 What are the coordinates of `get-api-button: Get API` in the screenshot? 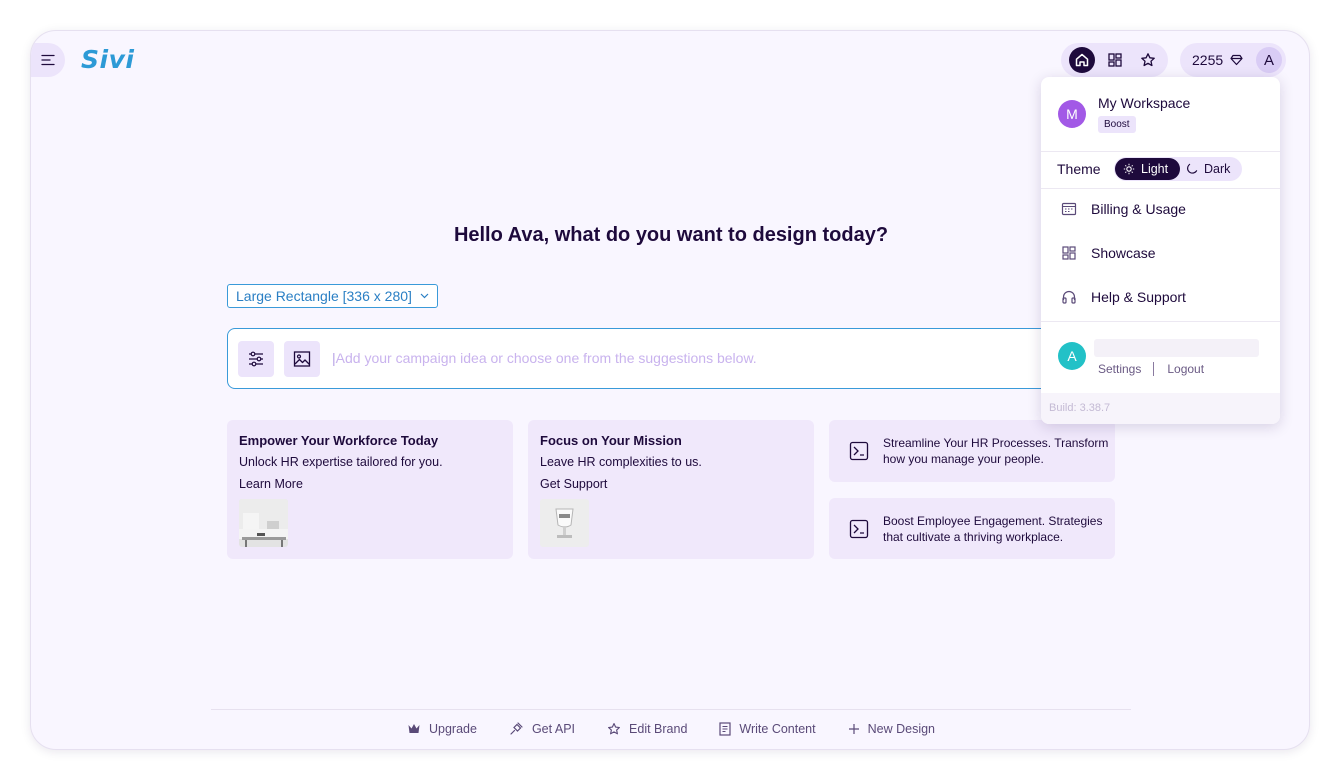 It's located at (542, 728).